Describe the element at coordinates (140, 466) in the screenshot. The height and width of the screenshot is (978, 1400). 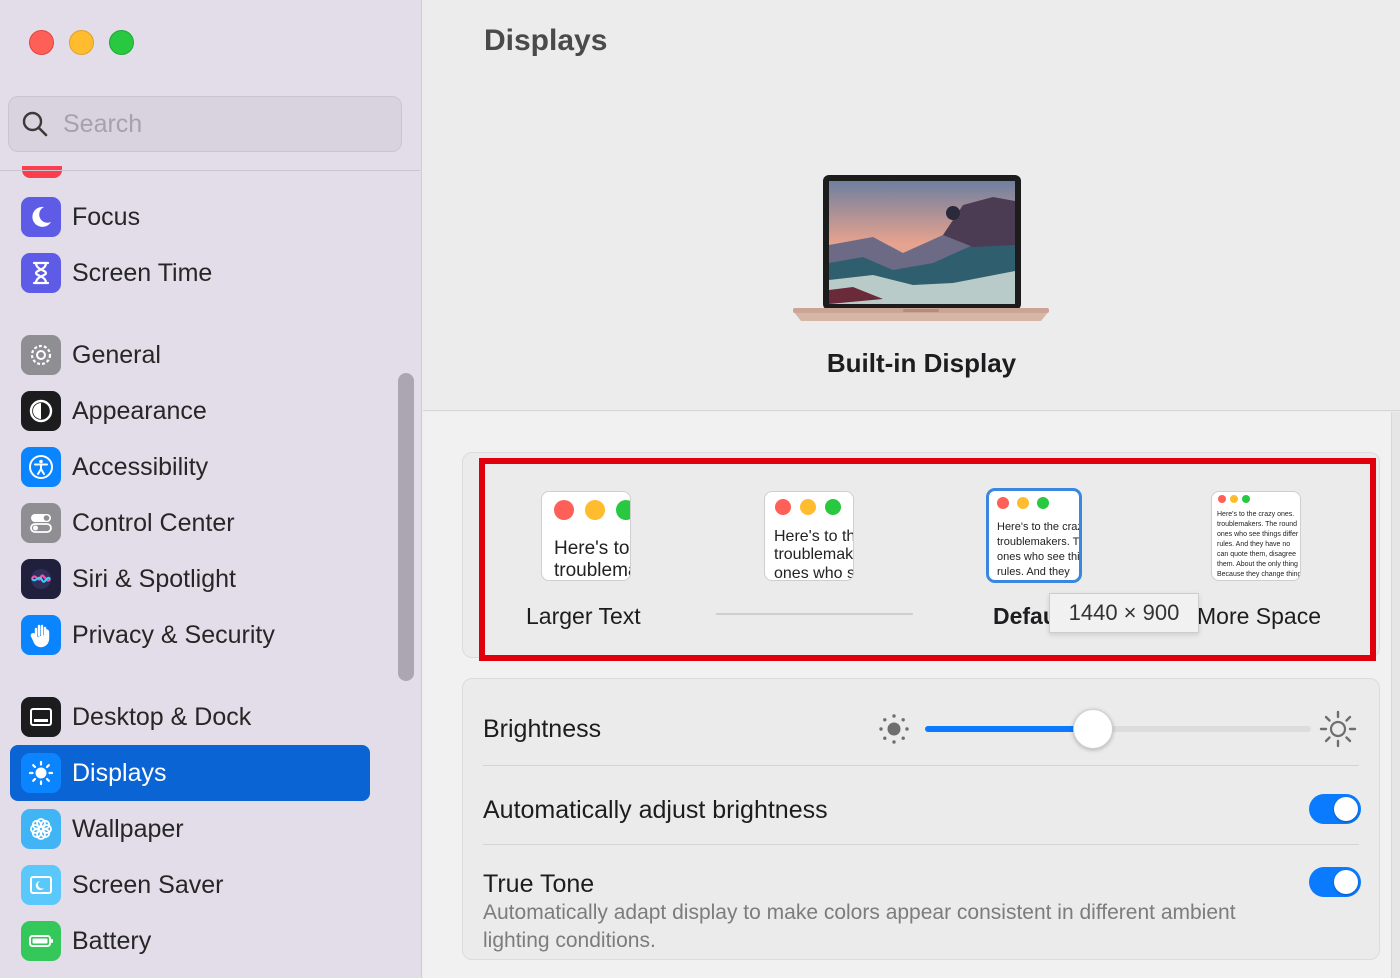
I see `sidebar-item-label: Accessibility` at that location.